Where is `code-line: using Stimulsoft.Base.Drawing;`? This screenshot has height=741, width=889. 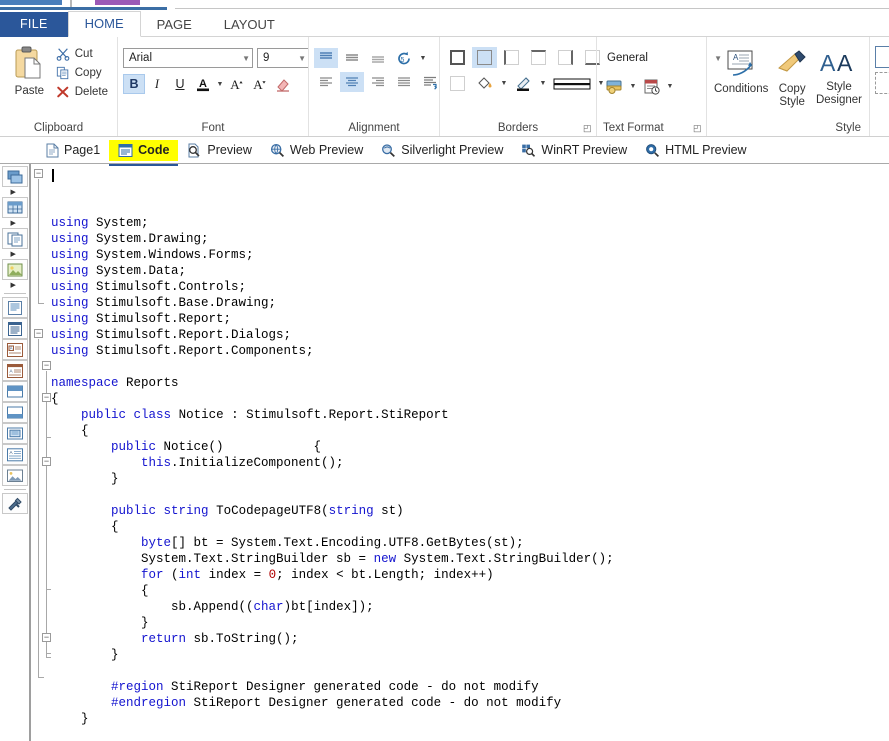
code-line: using Stimulsoft.Base.Drawing; is located at coordinates (468, 303).